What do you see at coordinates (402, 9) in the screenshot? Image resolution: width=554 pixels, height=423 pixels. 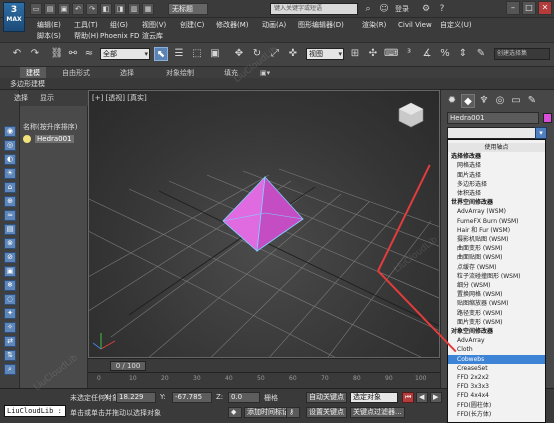 I see `login-link: 登录` at bounding box center [402, 9].